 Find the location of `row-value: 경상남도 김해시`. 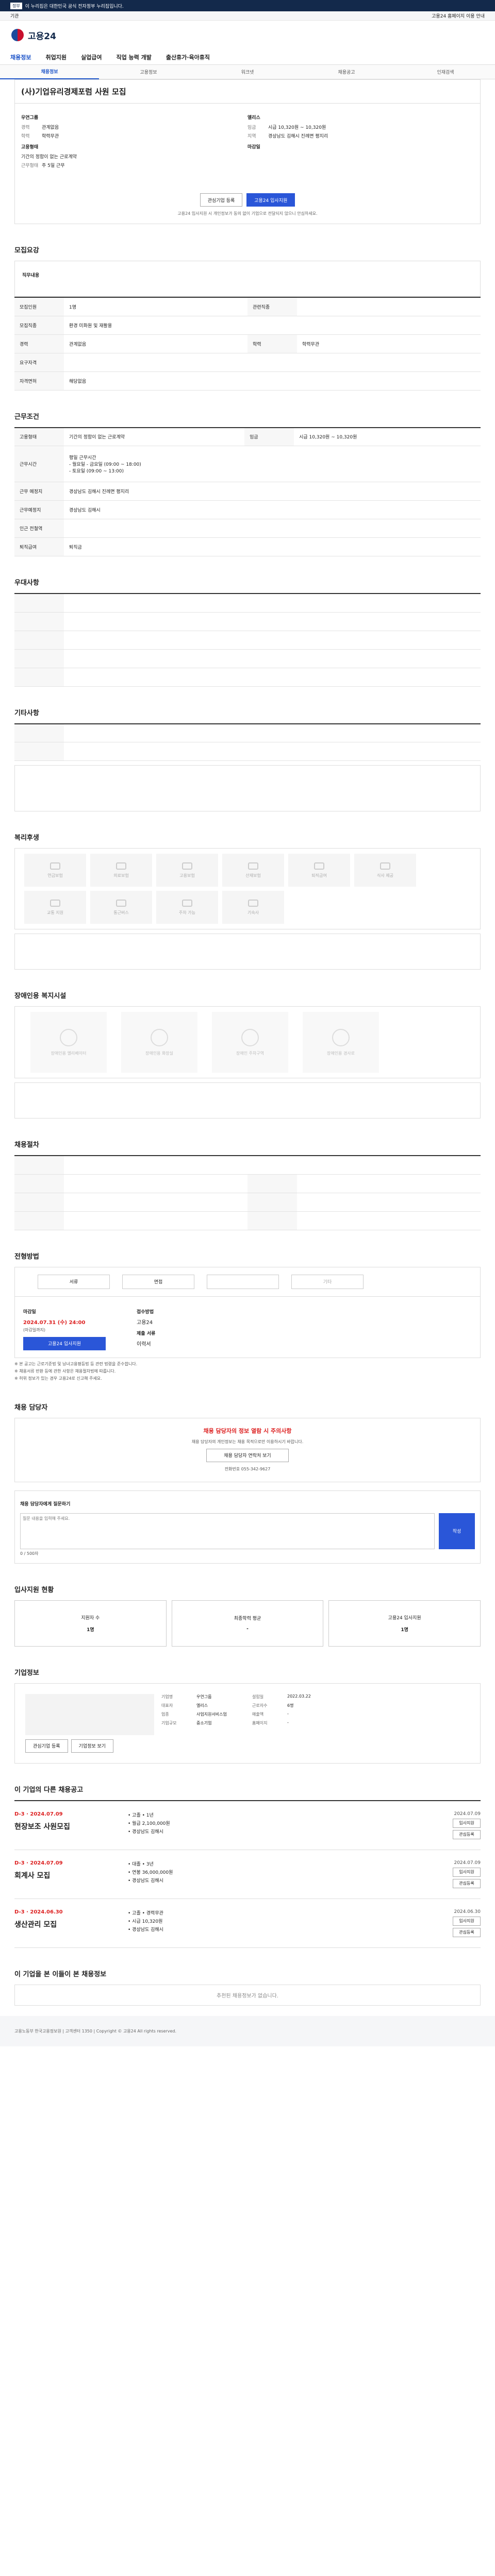

row-value: 경상남도 김해시 is located at coordinates (272, 509).